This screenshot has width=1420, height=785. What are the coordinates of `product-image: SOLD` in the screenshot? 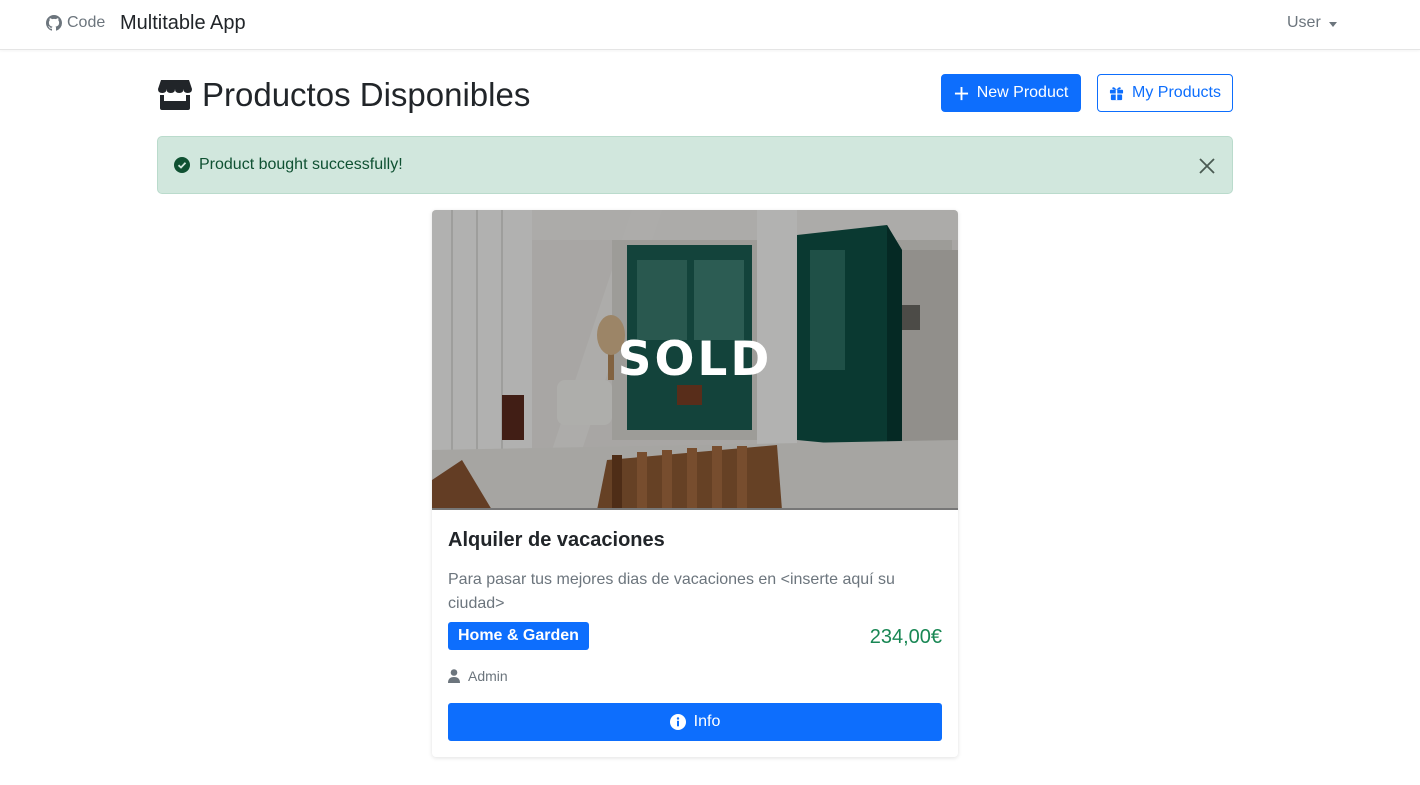 It's located at (695, 360).